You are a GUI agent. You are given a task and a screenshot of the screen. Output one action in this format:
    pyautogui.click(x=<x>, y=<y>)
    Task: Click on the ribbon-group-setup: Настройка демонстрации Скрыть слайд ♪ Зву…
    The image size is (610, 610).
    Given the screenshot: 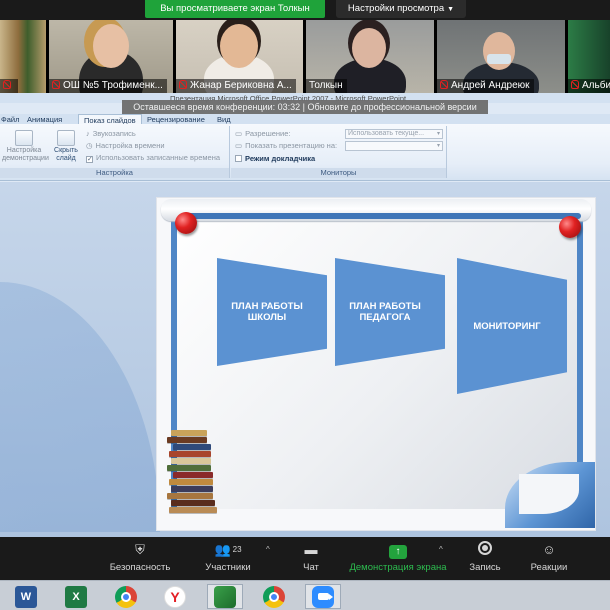 What is the action you would take?
    pyautogui.click(x=115, y=152)
    